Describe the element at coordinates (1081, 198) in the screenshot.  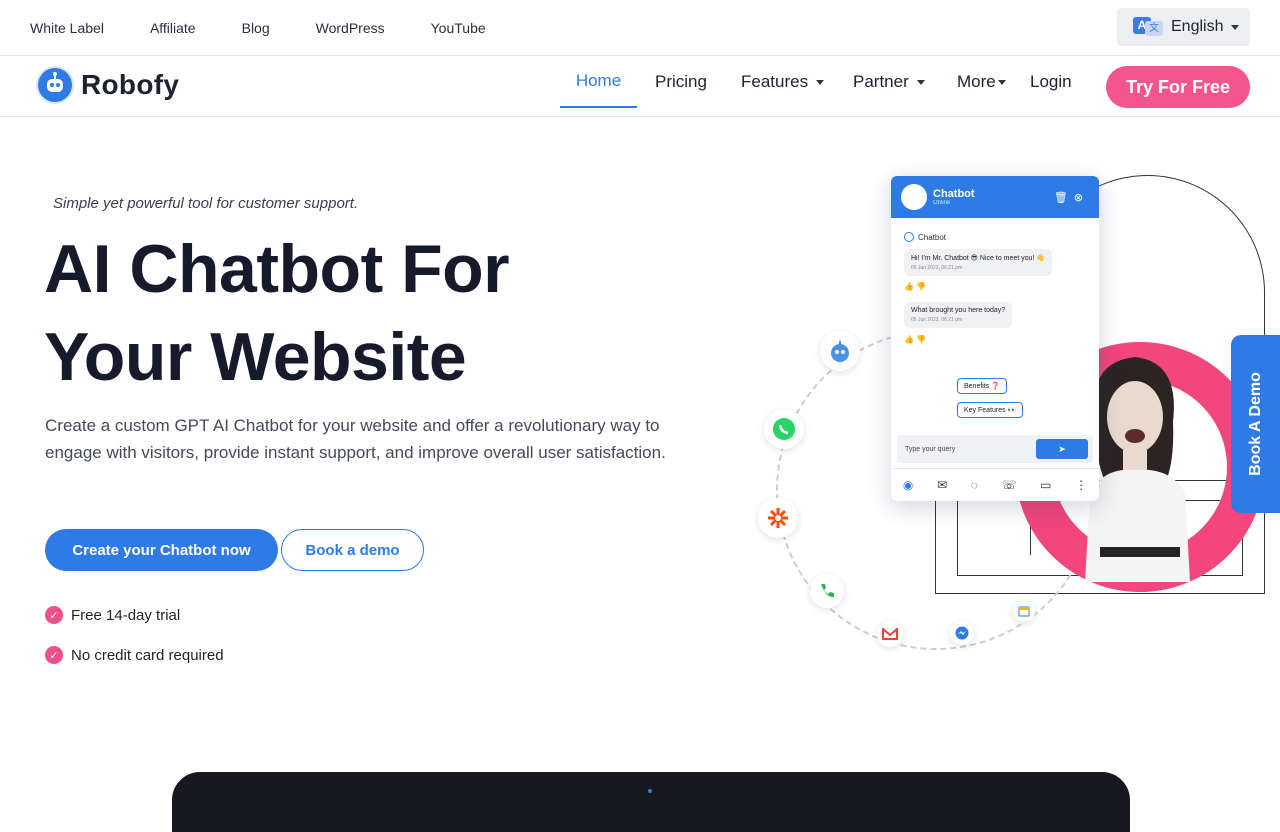
I see `close-icon: ⊗` at that location.